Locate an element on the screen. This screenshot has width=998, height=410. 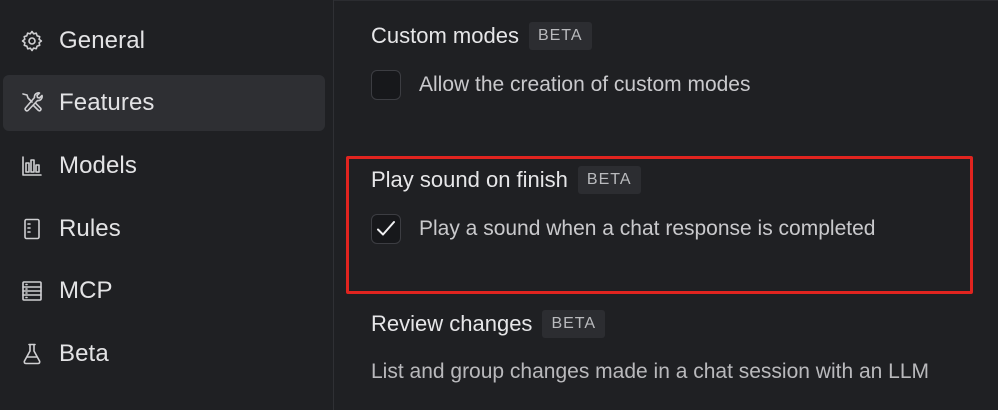
sidebar-item-label: General is located at coordinates (102, 40).